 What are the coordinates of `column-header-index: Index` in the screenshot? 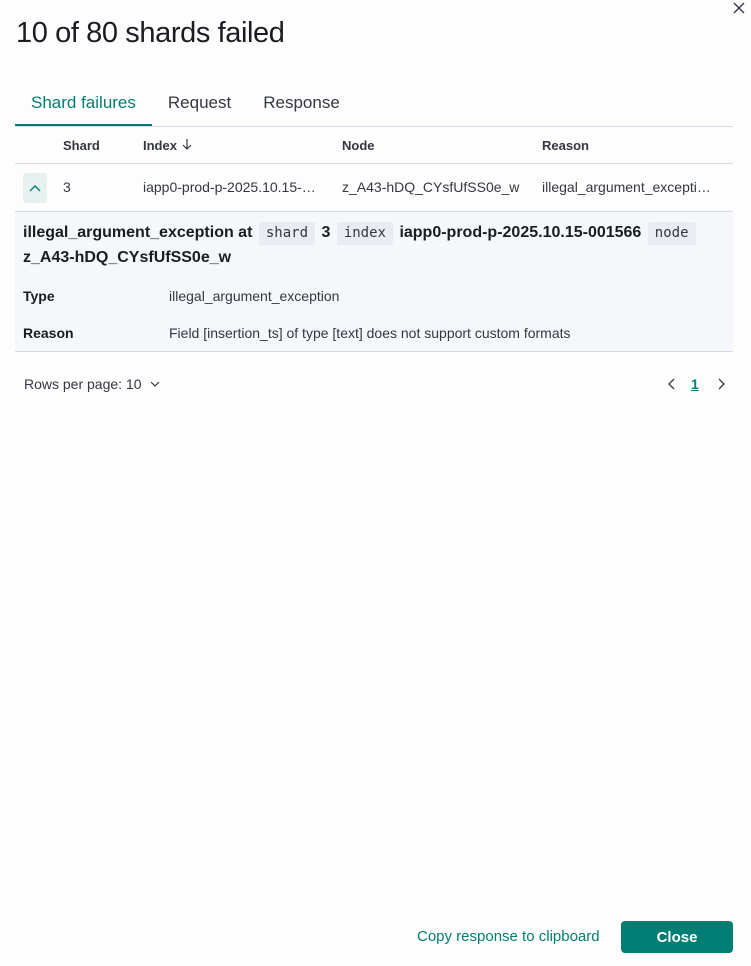 It's located at (168, 145).